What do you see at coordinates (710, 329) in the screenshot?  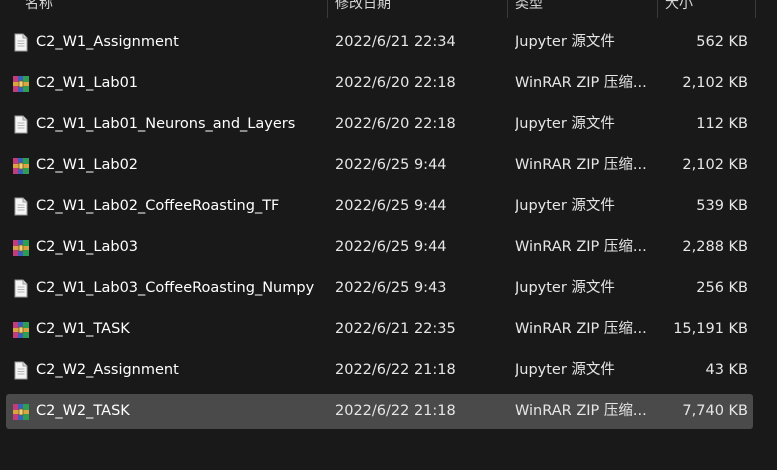 I see `file-size: 15,191 KB` at bounding box center [710, 329].